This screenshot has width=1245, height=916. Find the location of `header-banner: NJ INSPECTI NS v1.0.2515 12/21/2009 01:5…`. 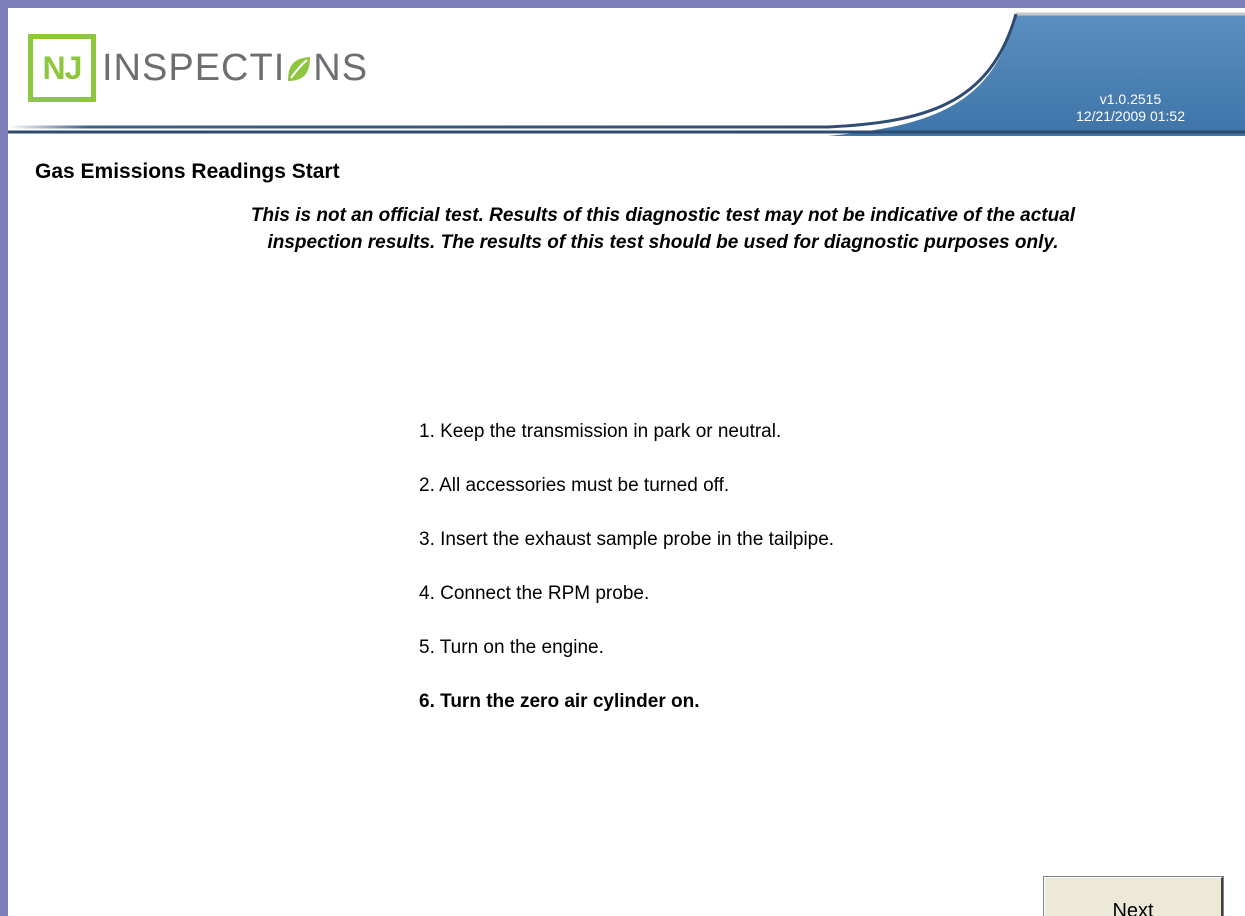

header-banner: NJ INSPECTI NS v1.0.2515 12/21/2009 01:5… is located at coordinates (626, 72).